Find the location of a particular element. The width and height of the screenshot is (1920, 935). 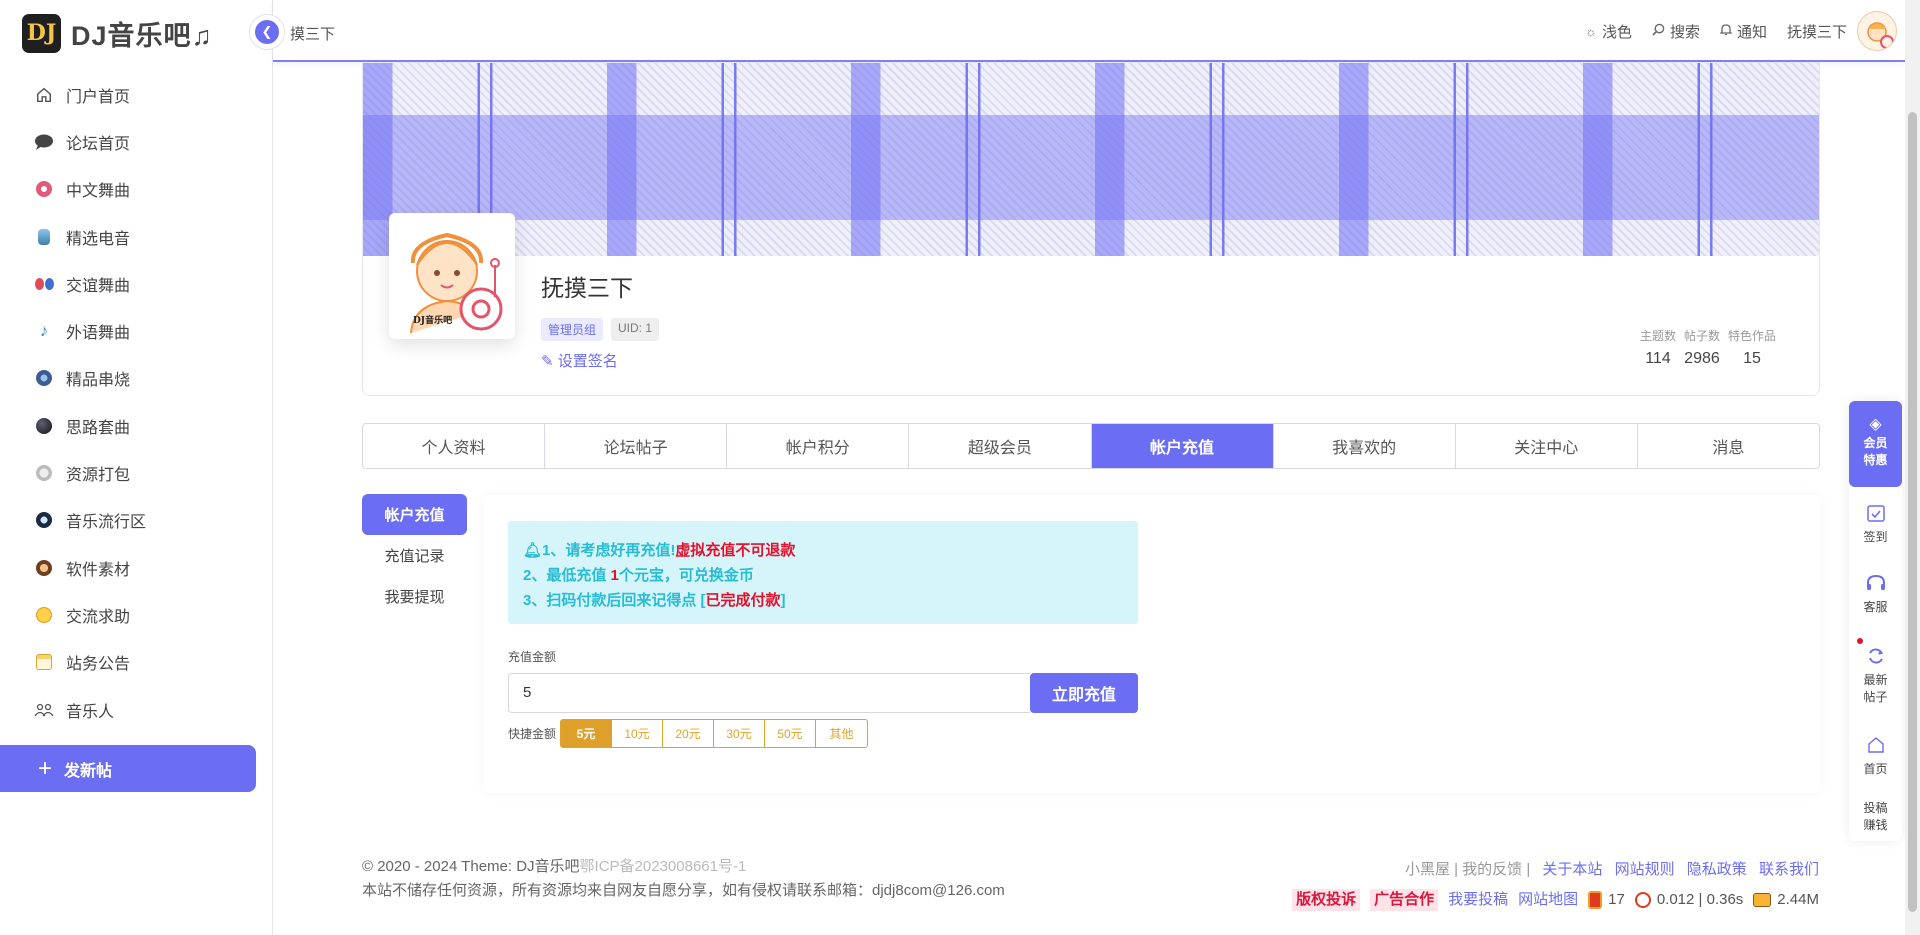

stat-posts: 帖子数 2986 is located at coordinates (1702, 347).